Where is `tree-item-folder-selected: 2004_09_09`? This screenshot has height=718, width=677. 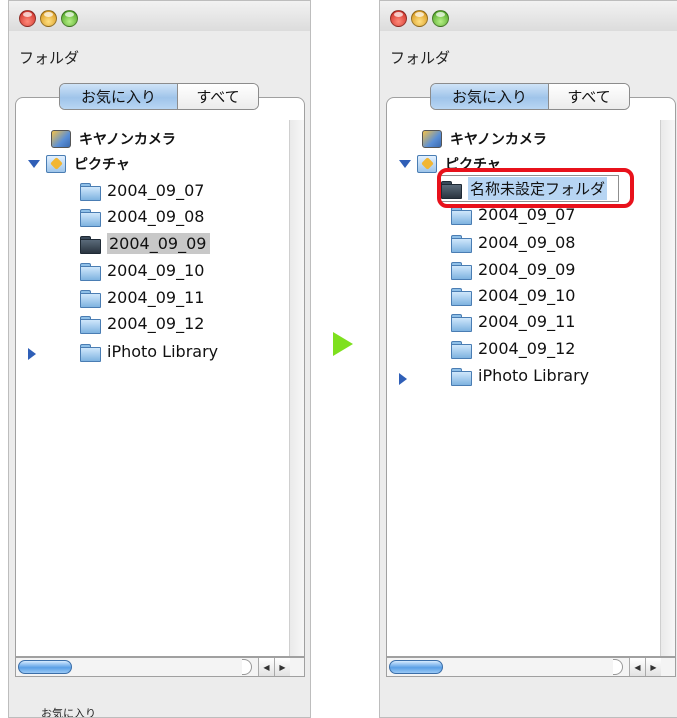
tree-item-folder-selected: 2004_09_09 is located at coordinates (145, 243).